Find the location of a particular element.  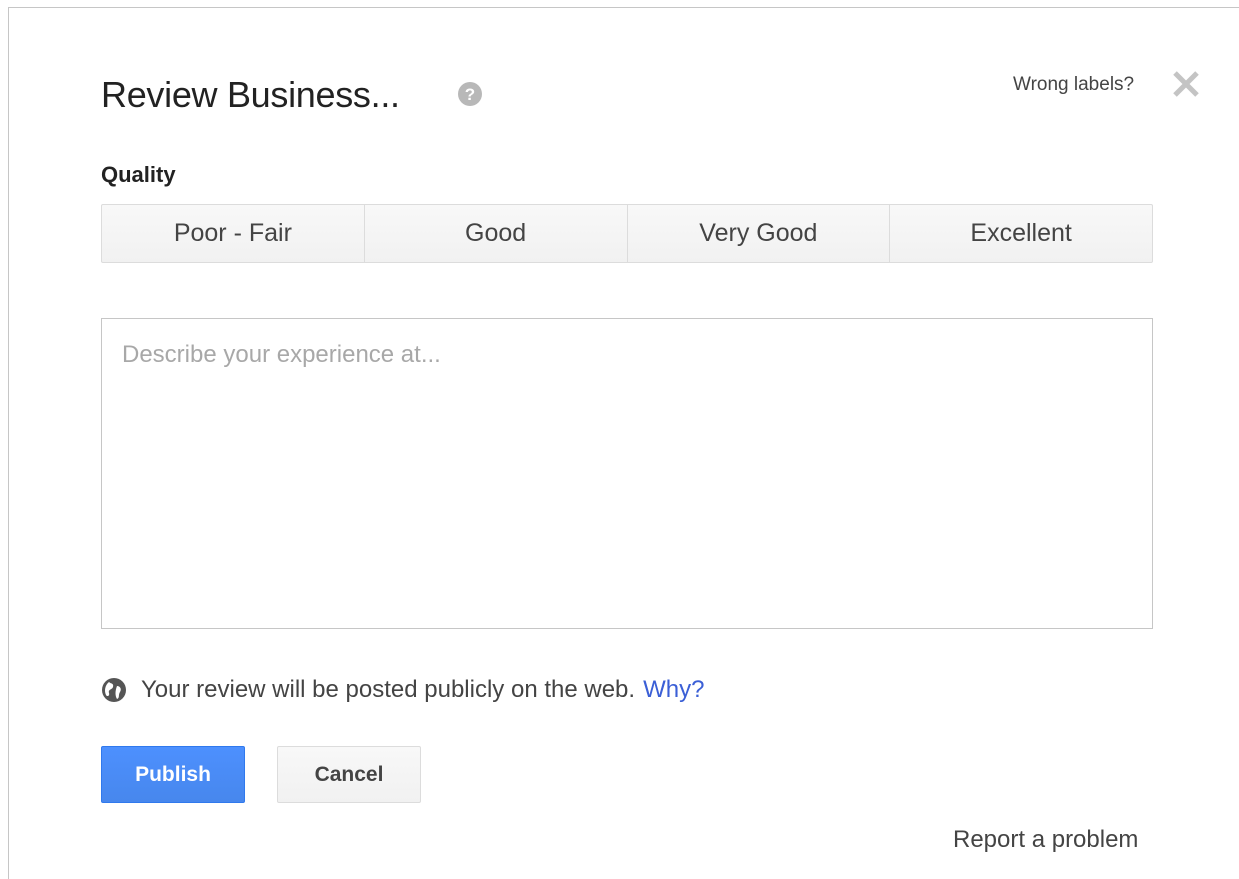

rating-option-excellent: Excellent is located at coordinates (1021, 233).